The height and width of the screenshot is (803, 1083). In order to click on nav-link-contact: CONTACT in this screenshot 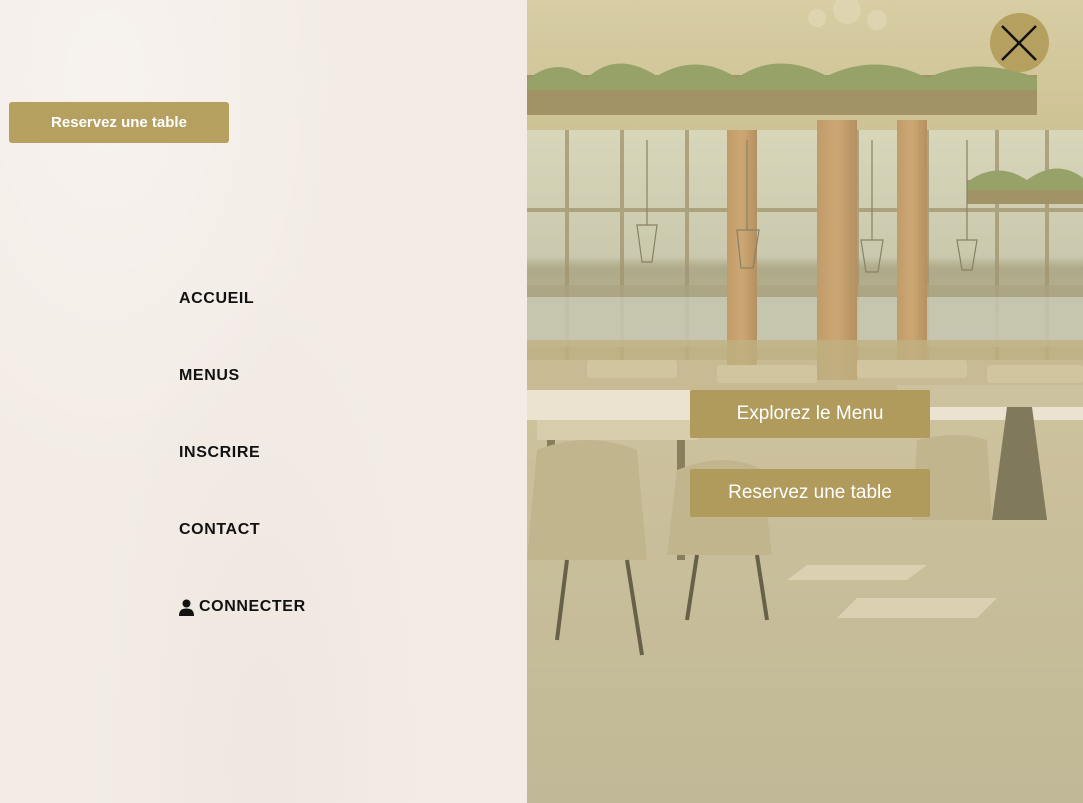, I will do `click(219, 528)`.